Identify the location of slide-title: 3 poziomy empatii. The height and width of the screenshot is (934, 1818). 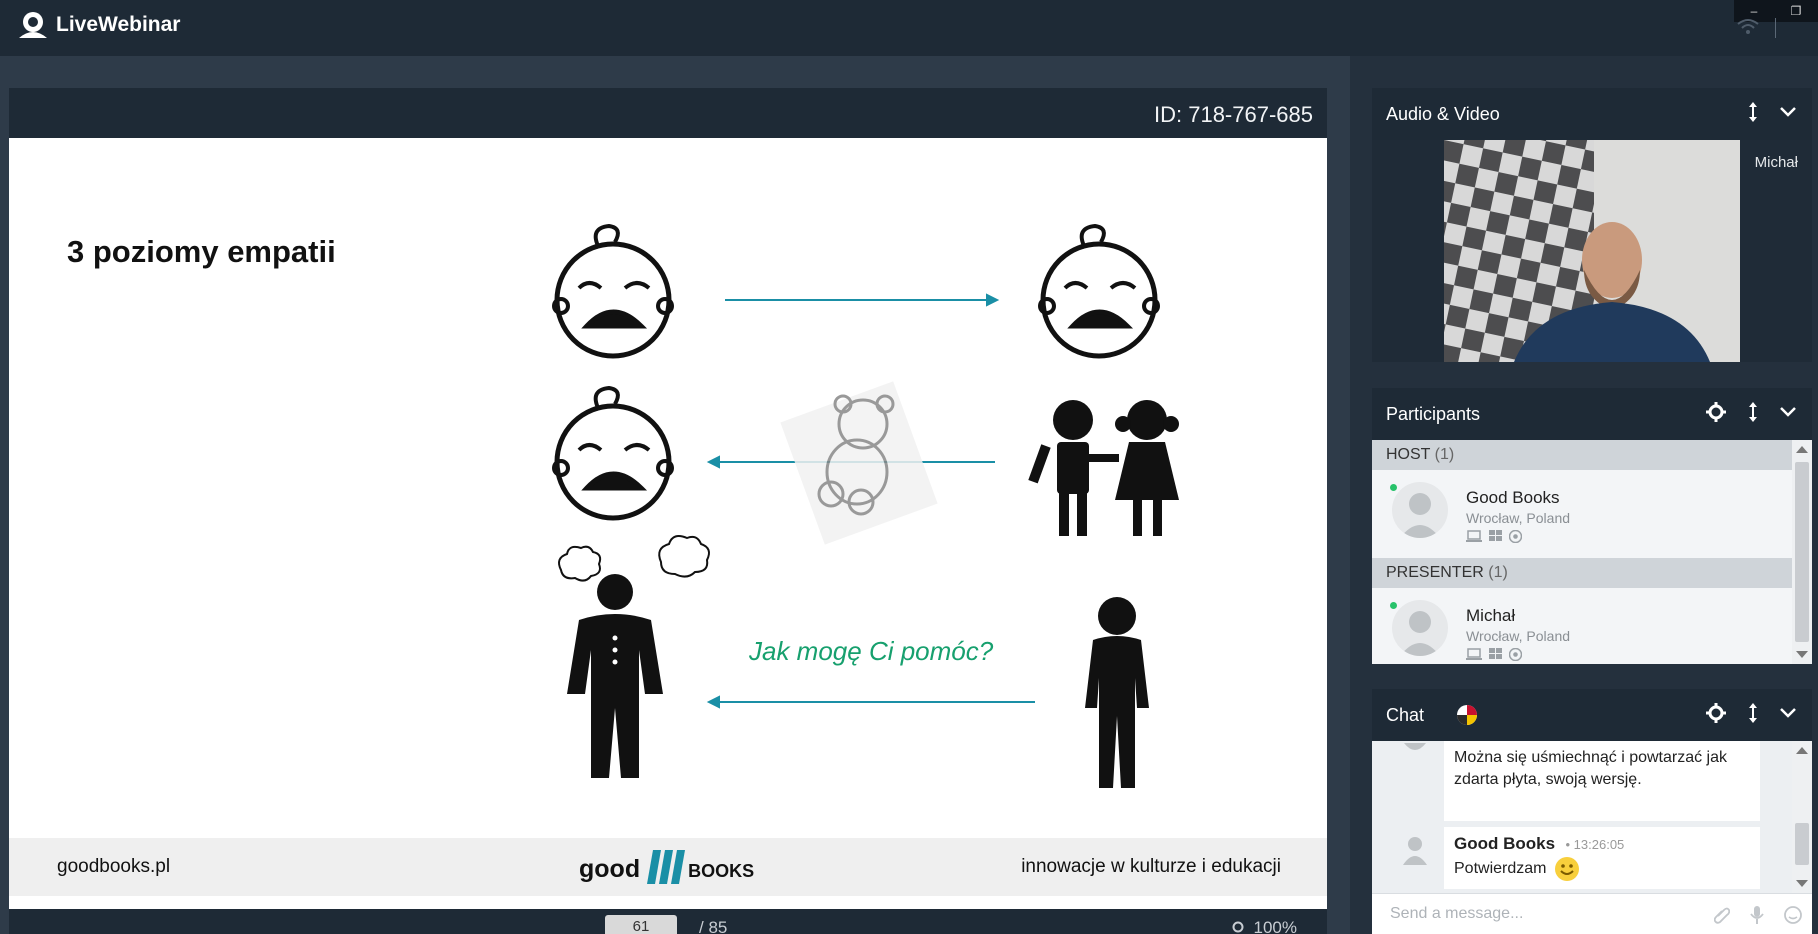
(201, 251).